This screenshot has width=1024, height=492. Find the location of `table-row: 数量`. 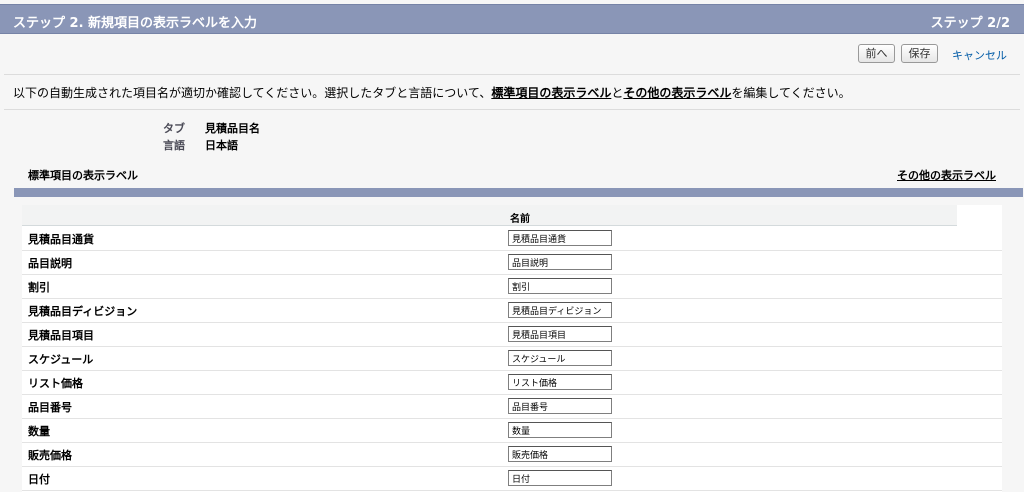

table-row: 数量 is located at coordinates (512, 431).